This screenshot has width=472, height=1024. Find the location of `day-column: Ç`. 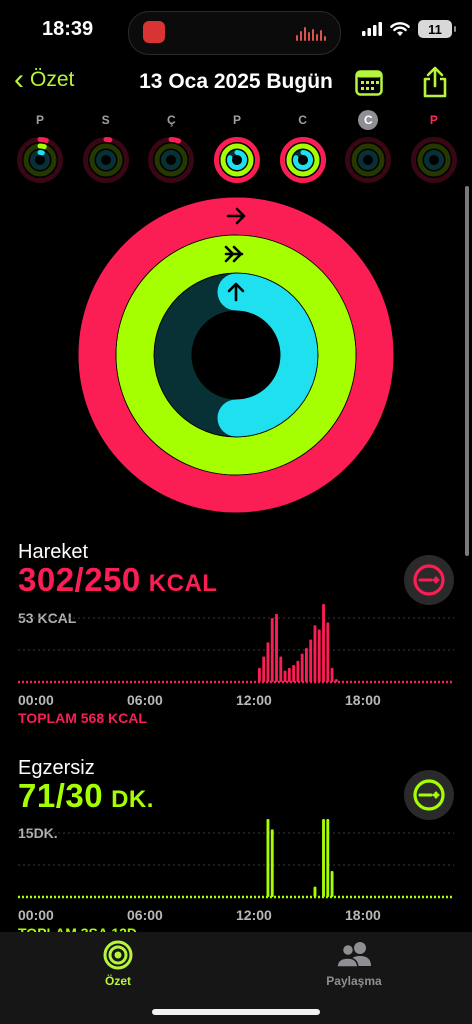

day-column: Ç is located at coordinates (171, 147).